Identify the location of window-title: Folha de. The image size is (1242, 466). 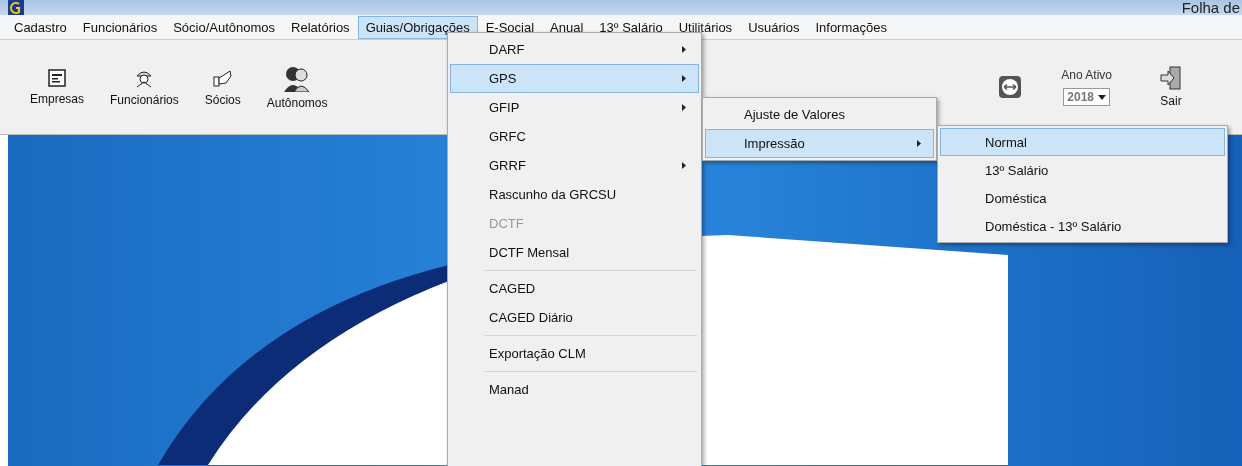
(1210, 7).